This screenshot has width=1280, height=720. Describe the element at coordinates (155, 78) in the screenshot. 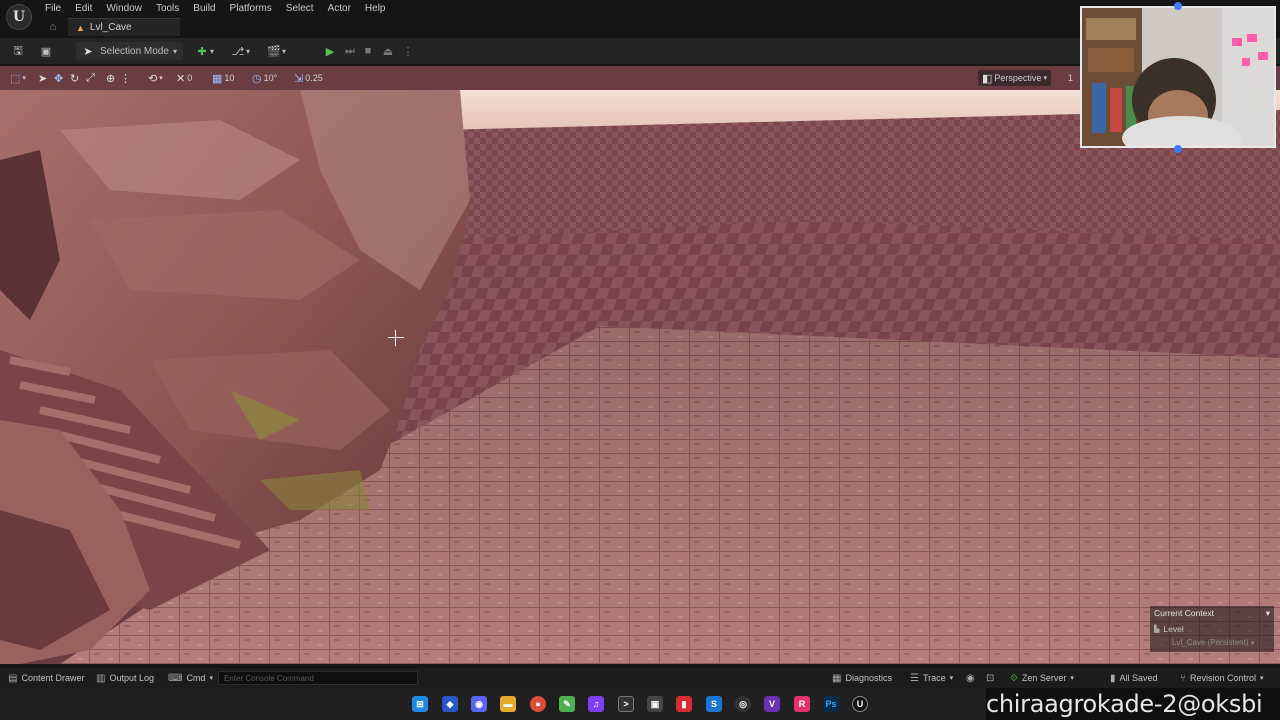

I see `surface-snap-button: ⟲ ▾` at that location.